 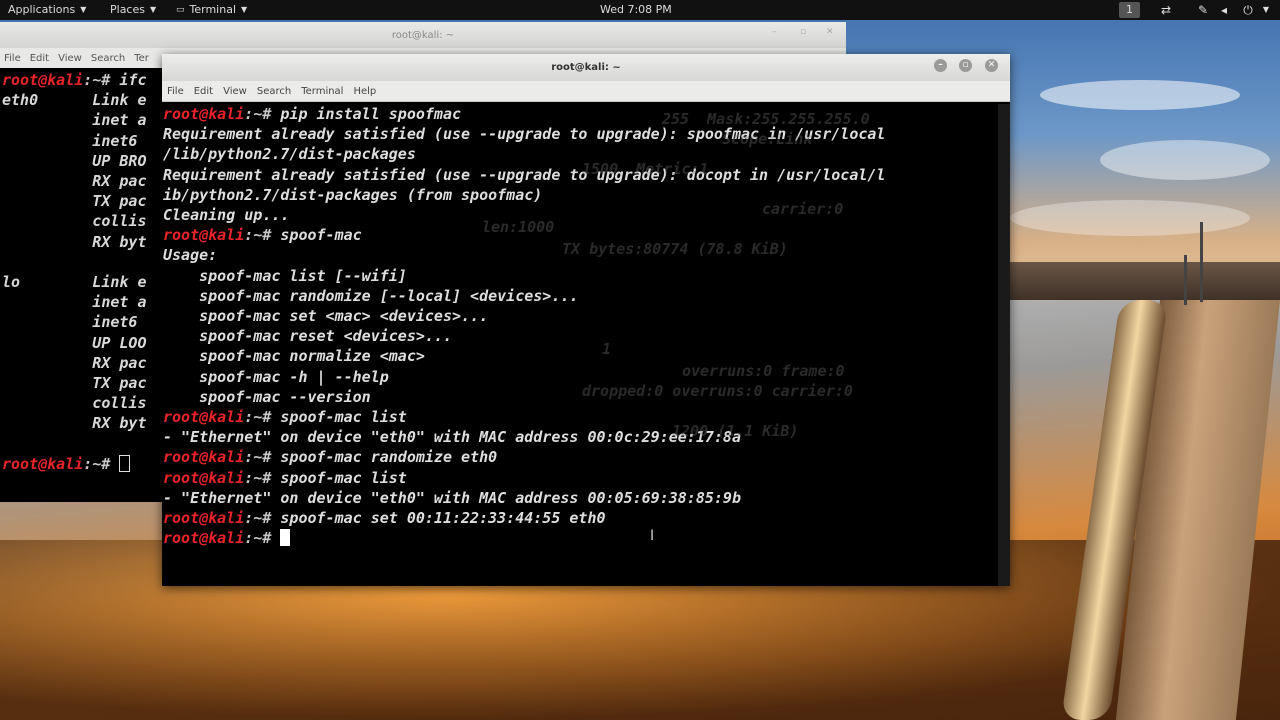 What do you see at coordinates (74, 160) in the screenshot?
I see `output-text: UP BRO` at bounding box center [74, 160].